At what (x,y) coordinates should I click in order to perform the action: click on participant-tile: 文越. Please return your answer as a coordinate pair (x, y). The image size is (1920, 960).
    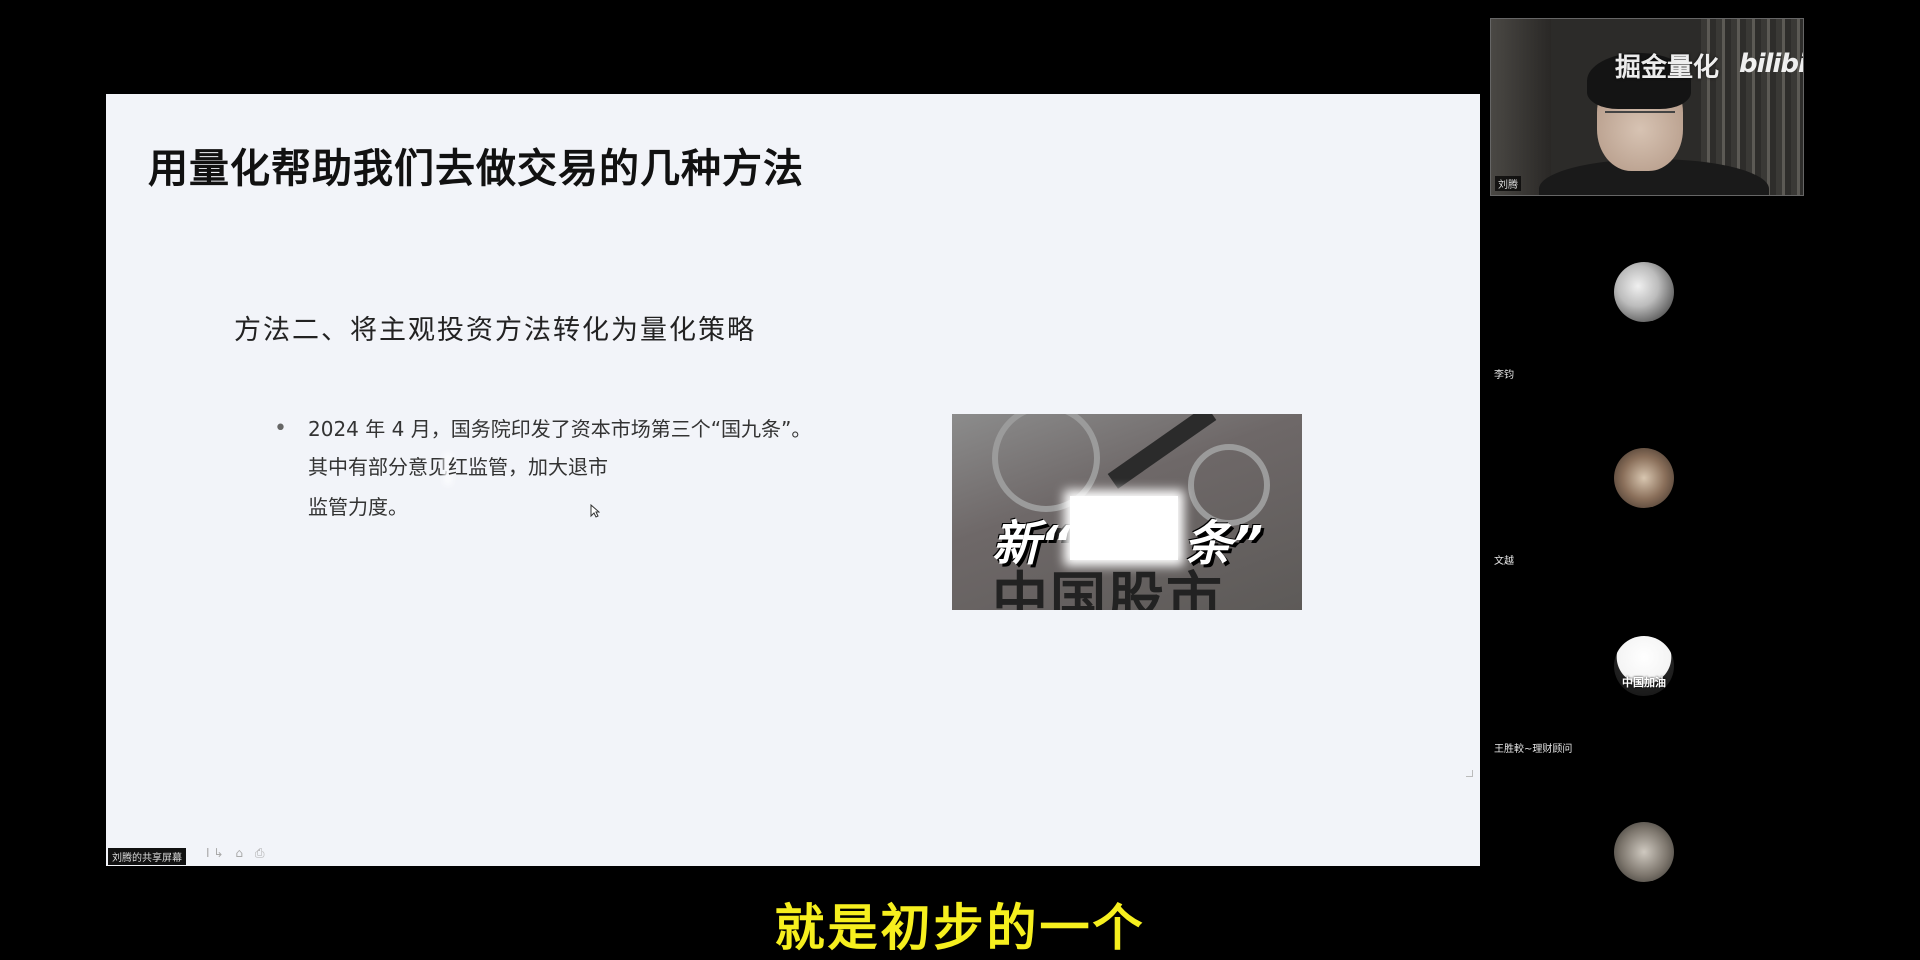
    Looking at the image, I should click on (1599, 508).